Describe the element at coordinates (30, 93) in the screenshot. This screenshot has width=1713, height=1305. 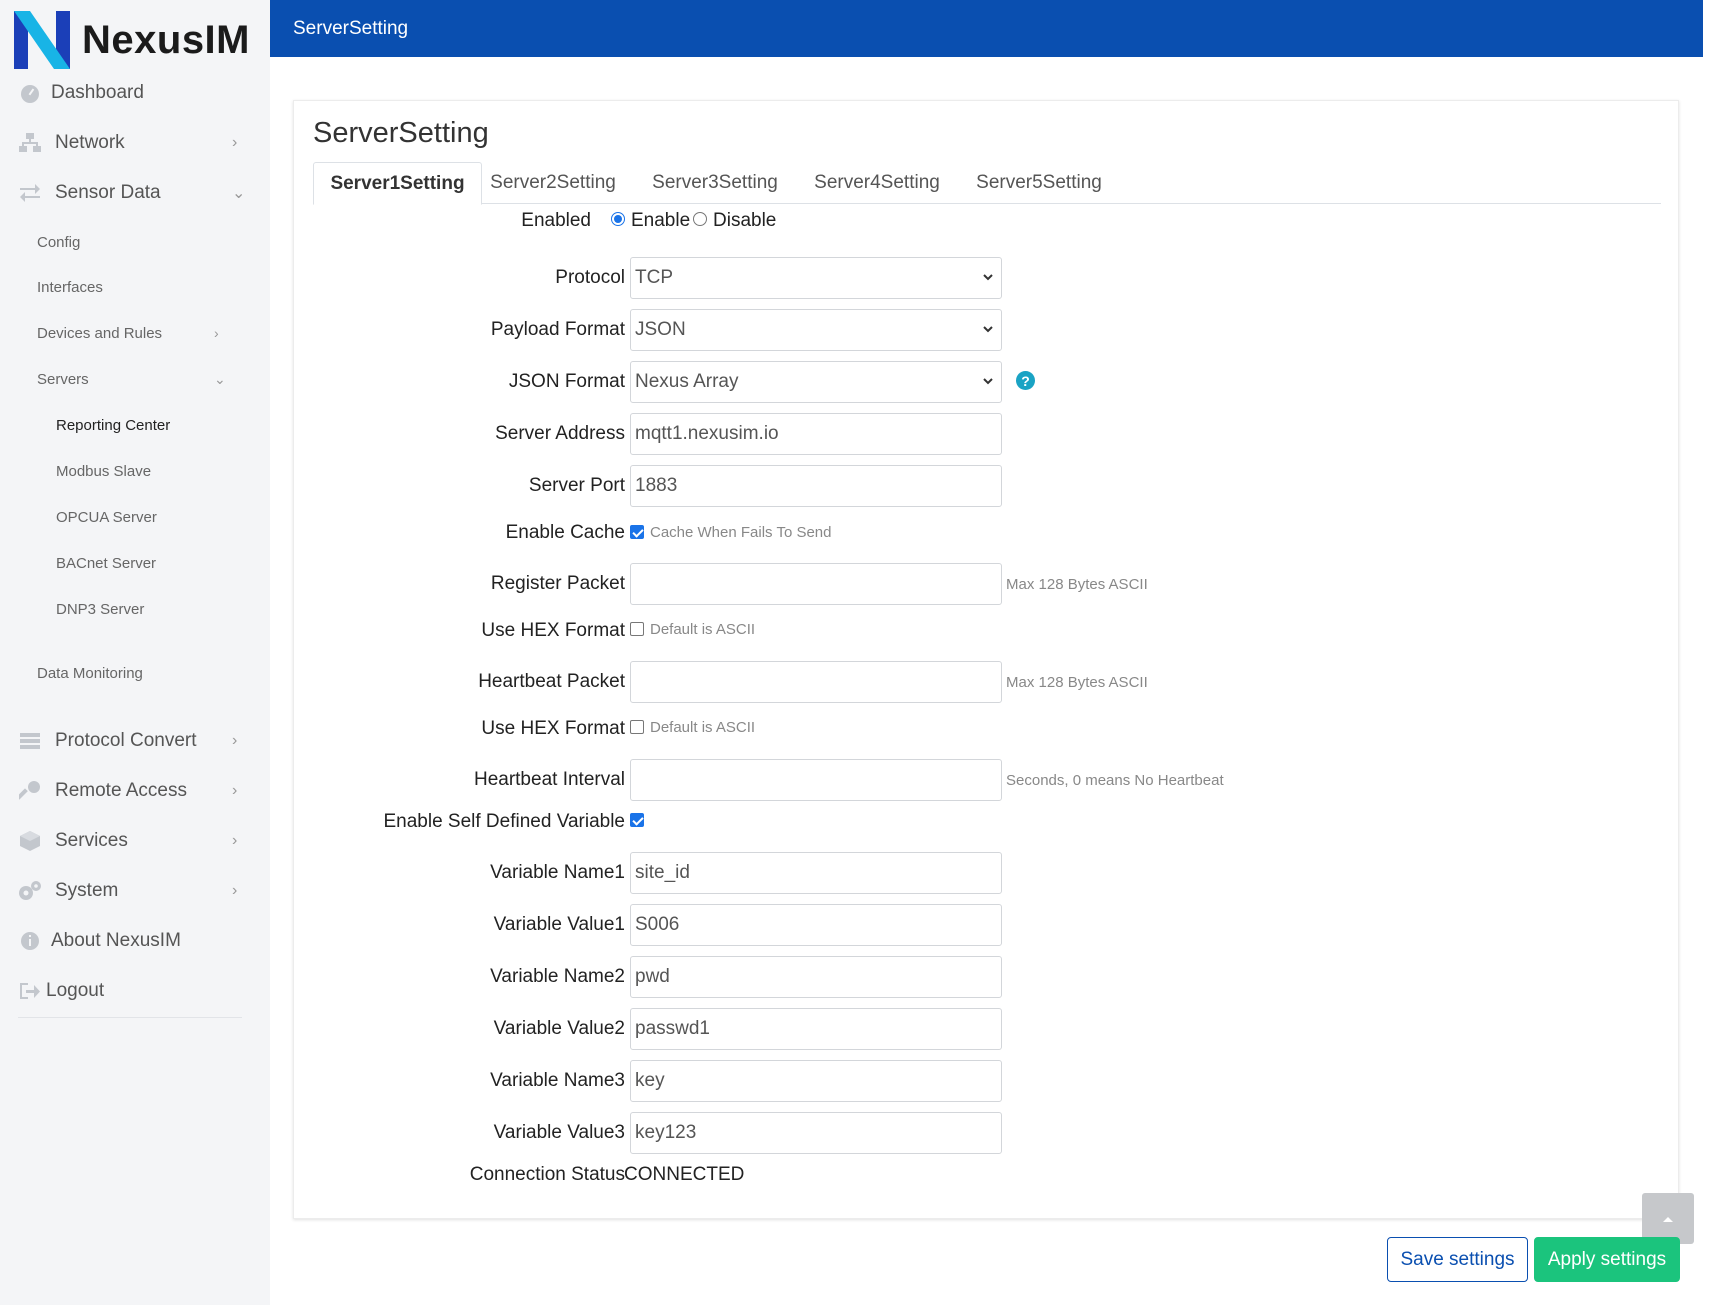
I see `dashboard-icon` at that location.